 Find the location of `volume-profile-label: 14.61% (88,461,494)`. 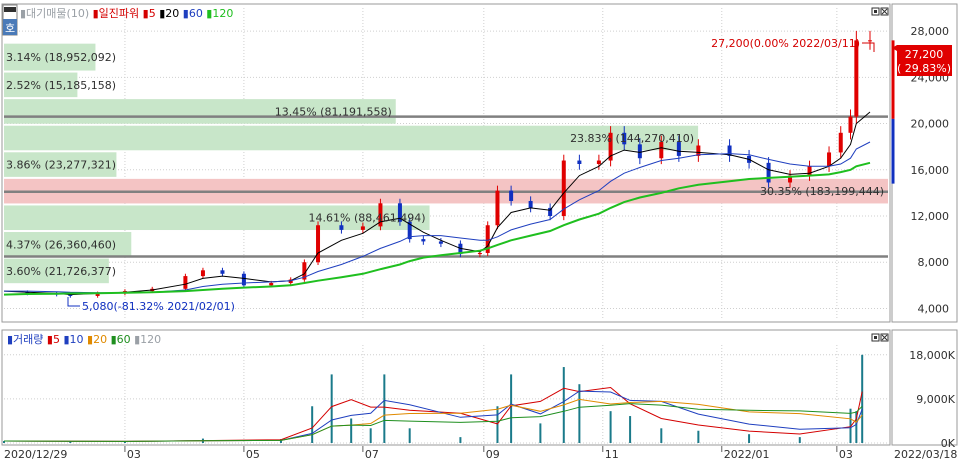

volume-profile-label: 14.61% (88,461,494) is located at coordinates (367, 218).